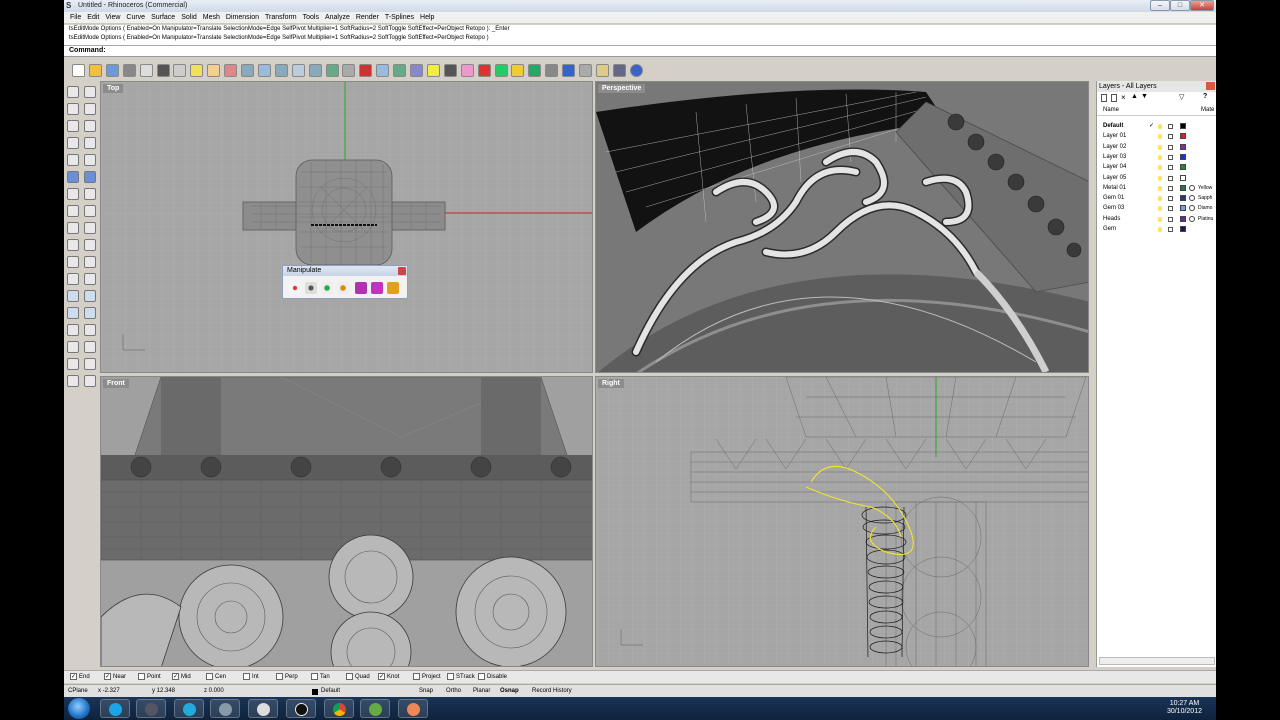  I want to click on mirror-icon, so click(73, 279).